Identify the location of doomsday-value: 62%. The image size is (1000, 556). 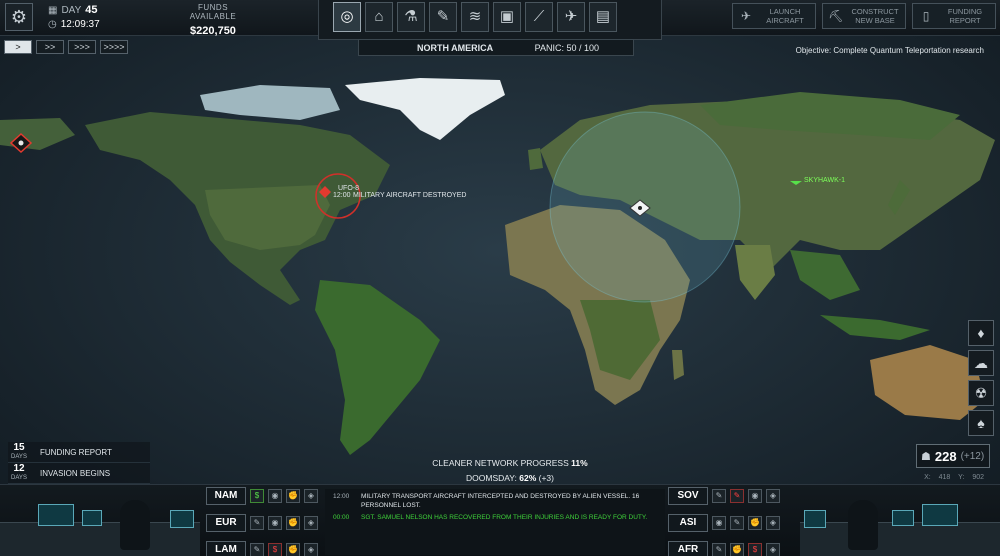
(528, 478).